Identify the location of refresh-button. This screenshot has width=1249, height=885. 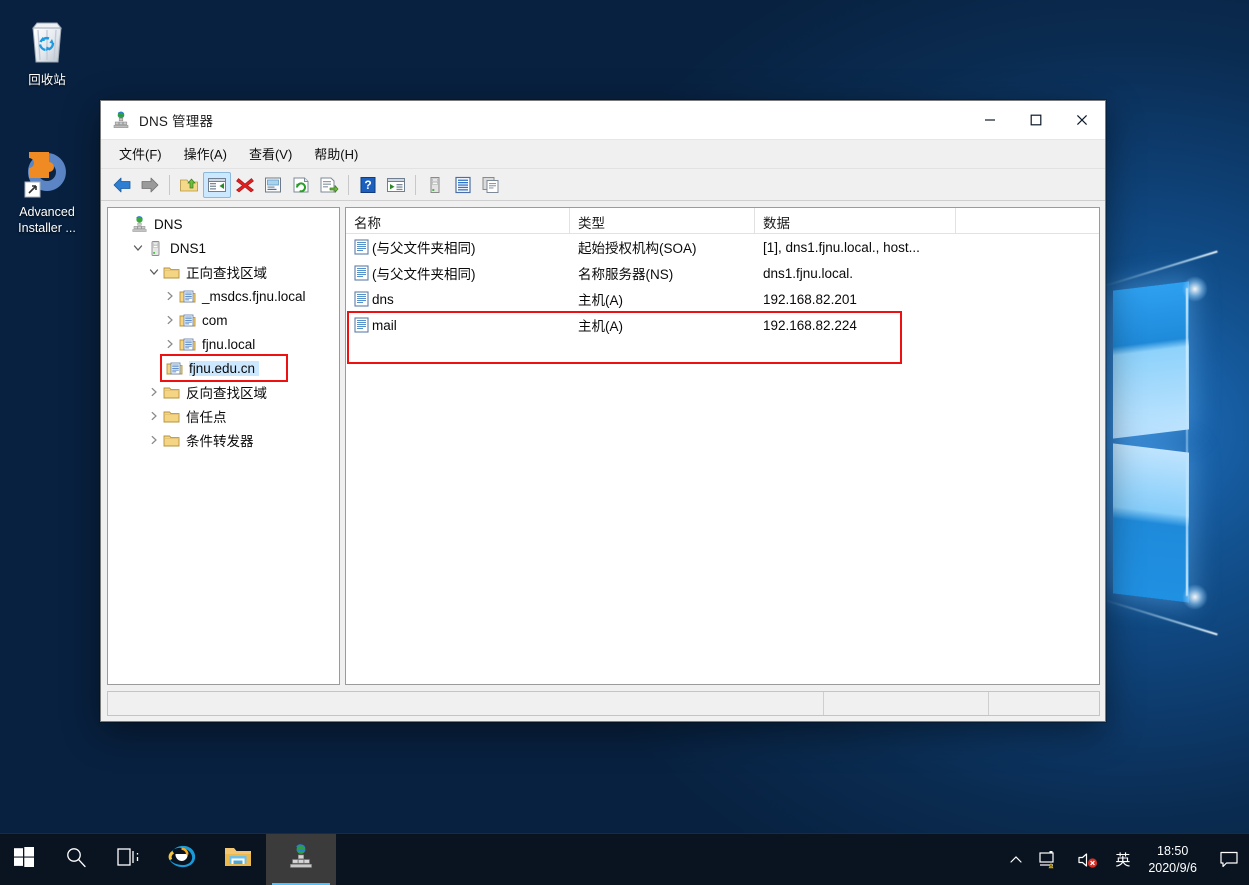
(301, 185).